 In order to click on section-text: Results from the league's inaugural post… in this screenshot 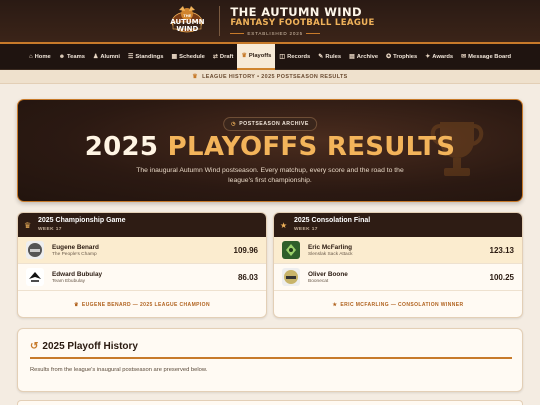, I will do `click(119, 370)`.